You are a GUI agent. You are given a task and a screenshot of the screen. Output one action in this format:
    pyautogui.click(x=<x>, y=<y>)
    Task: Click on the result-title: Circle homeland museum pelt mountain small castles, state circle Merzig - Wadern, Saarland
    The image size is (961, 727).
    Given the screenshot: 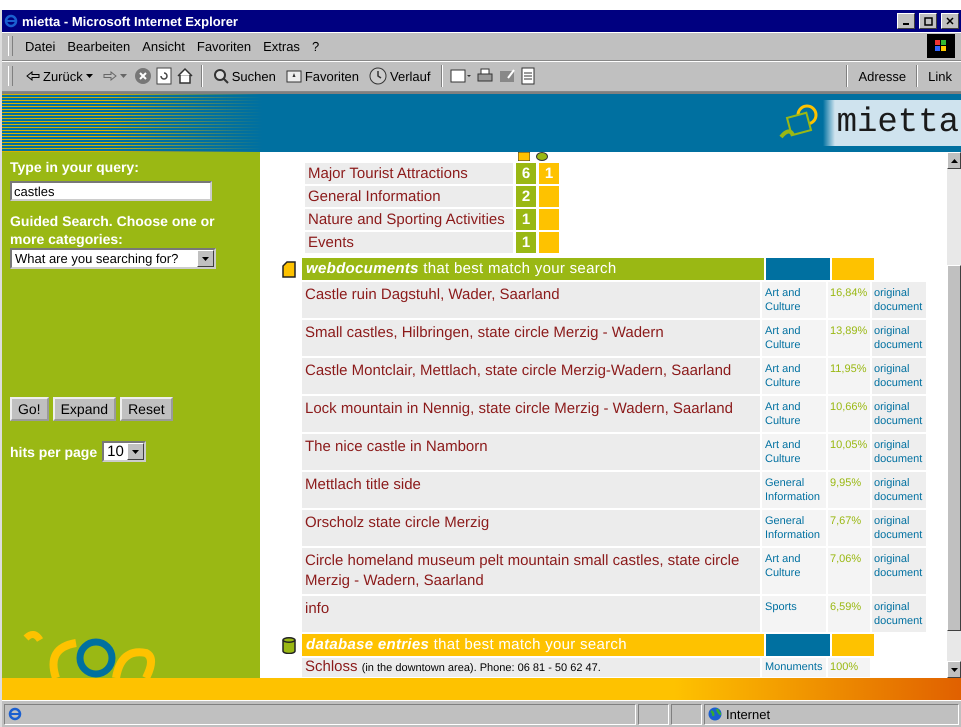 What is the action you would take?
    pyautogui.click(x=531, y=571)
    